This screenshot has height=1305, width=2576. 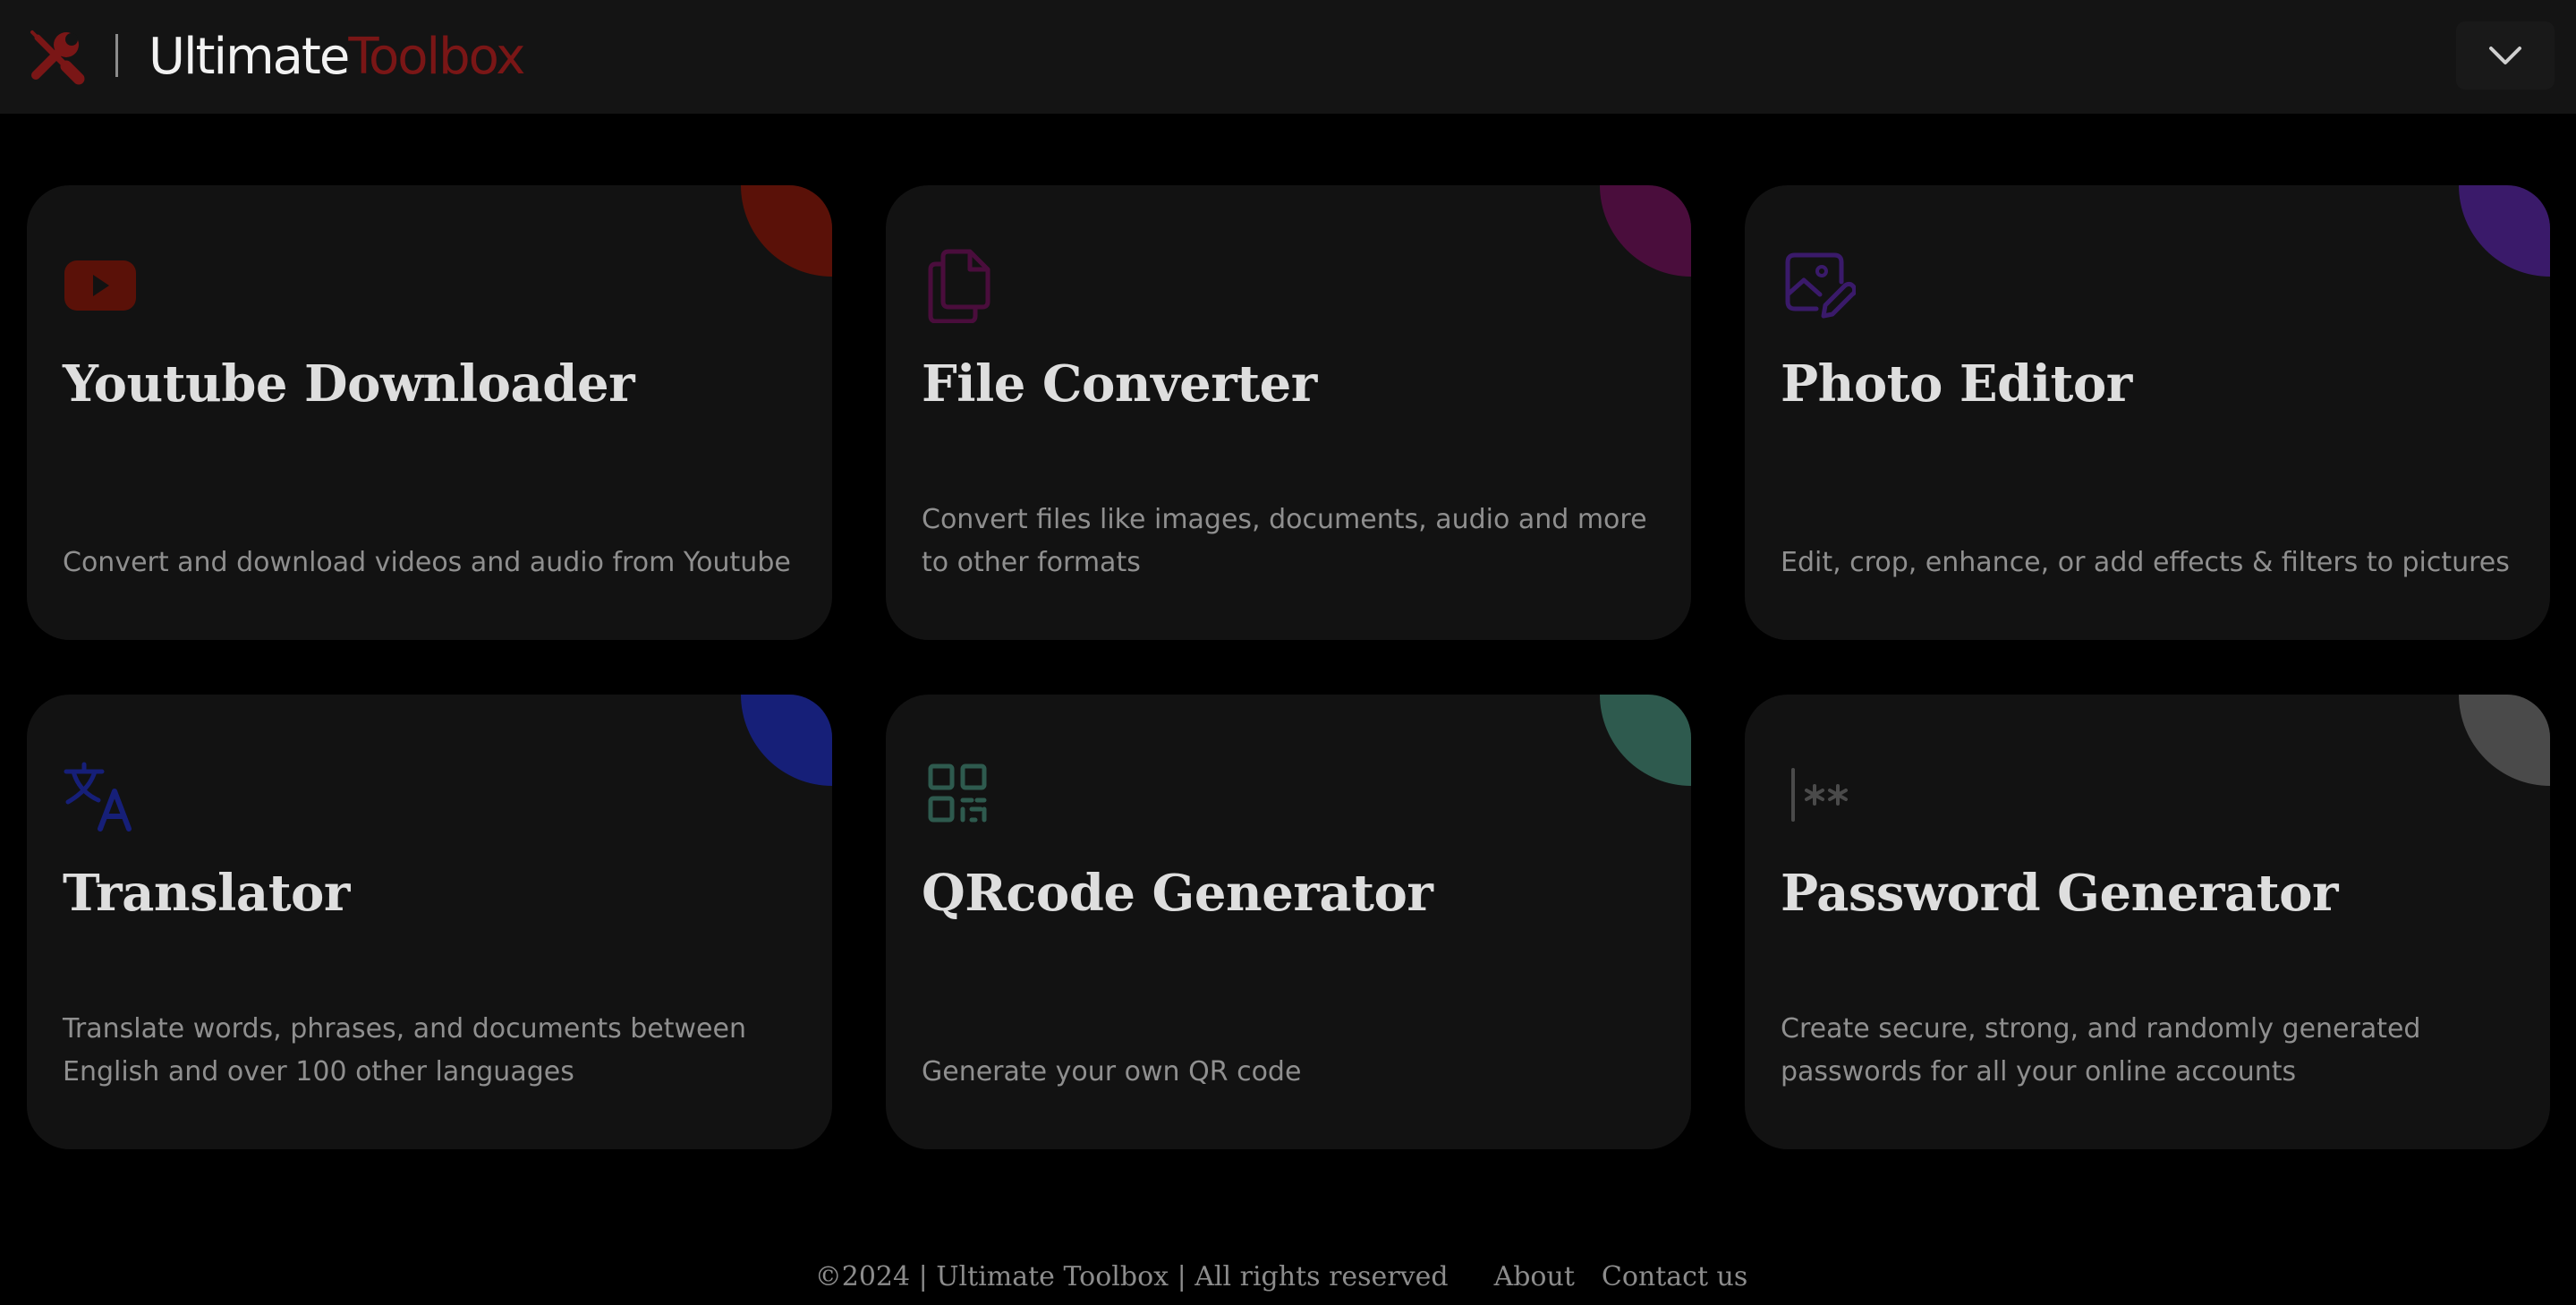 I want to click on card-title: Youtube Downloader, so click(x=349, y=384).